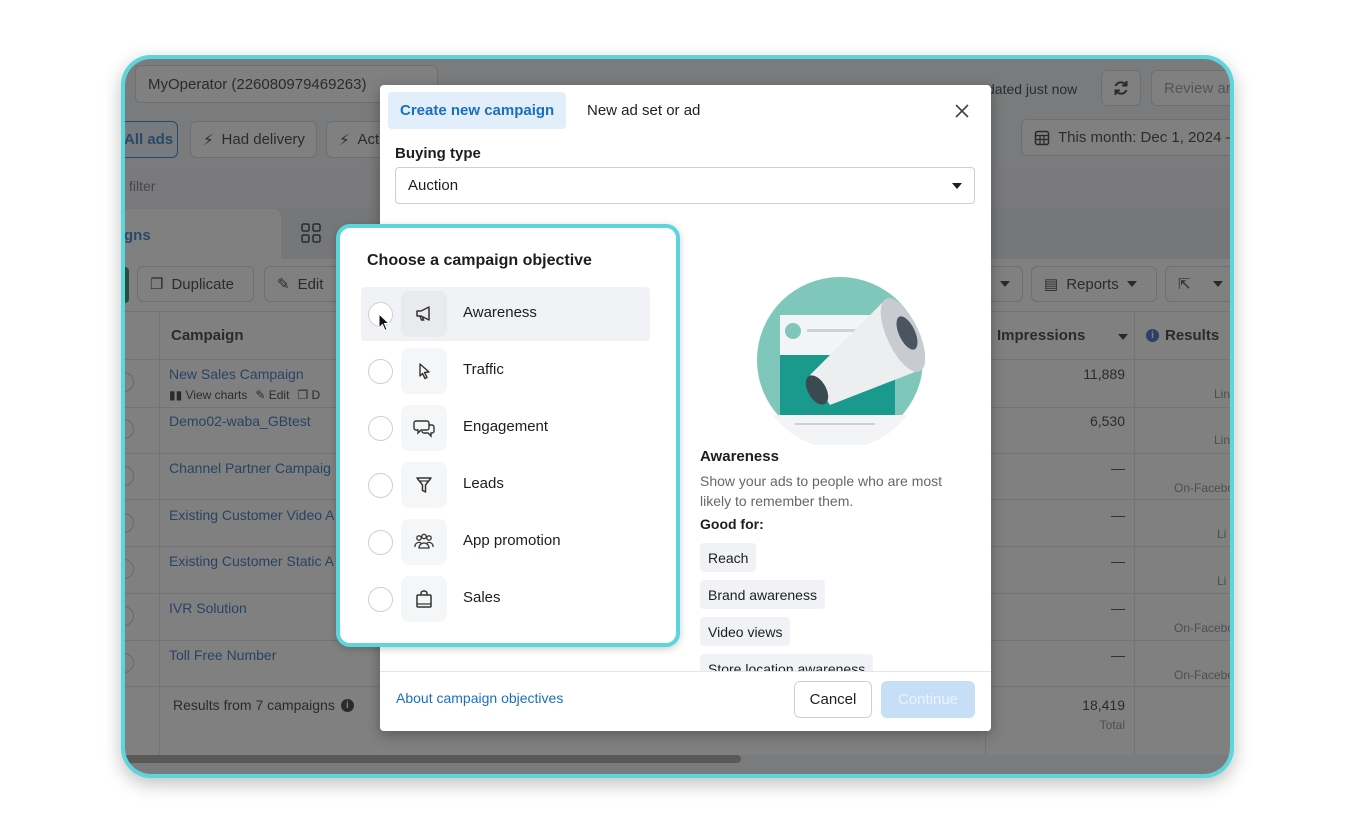 Image resolution: width=1355 pixels, height=834 pixels. I want to click on people-group-icon, so click(424, 542).